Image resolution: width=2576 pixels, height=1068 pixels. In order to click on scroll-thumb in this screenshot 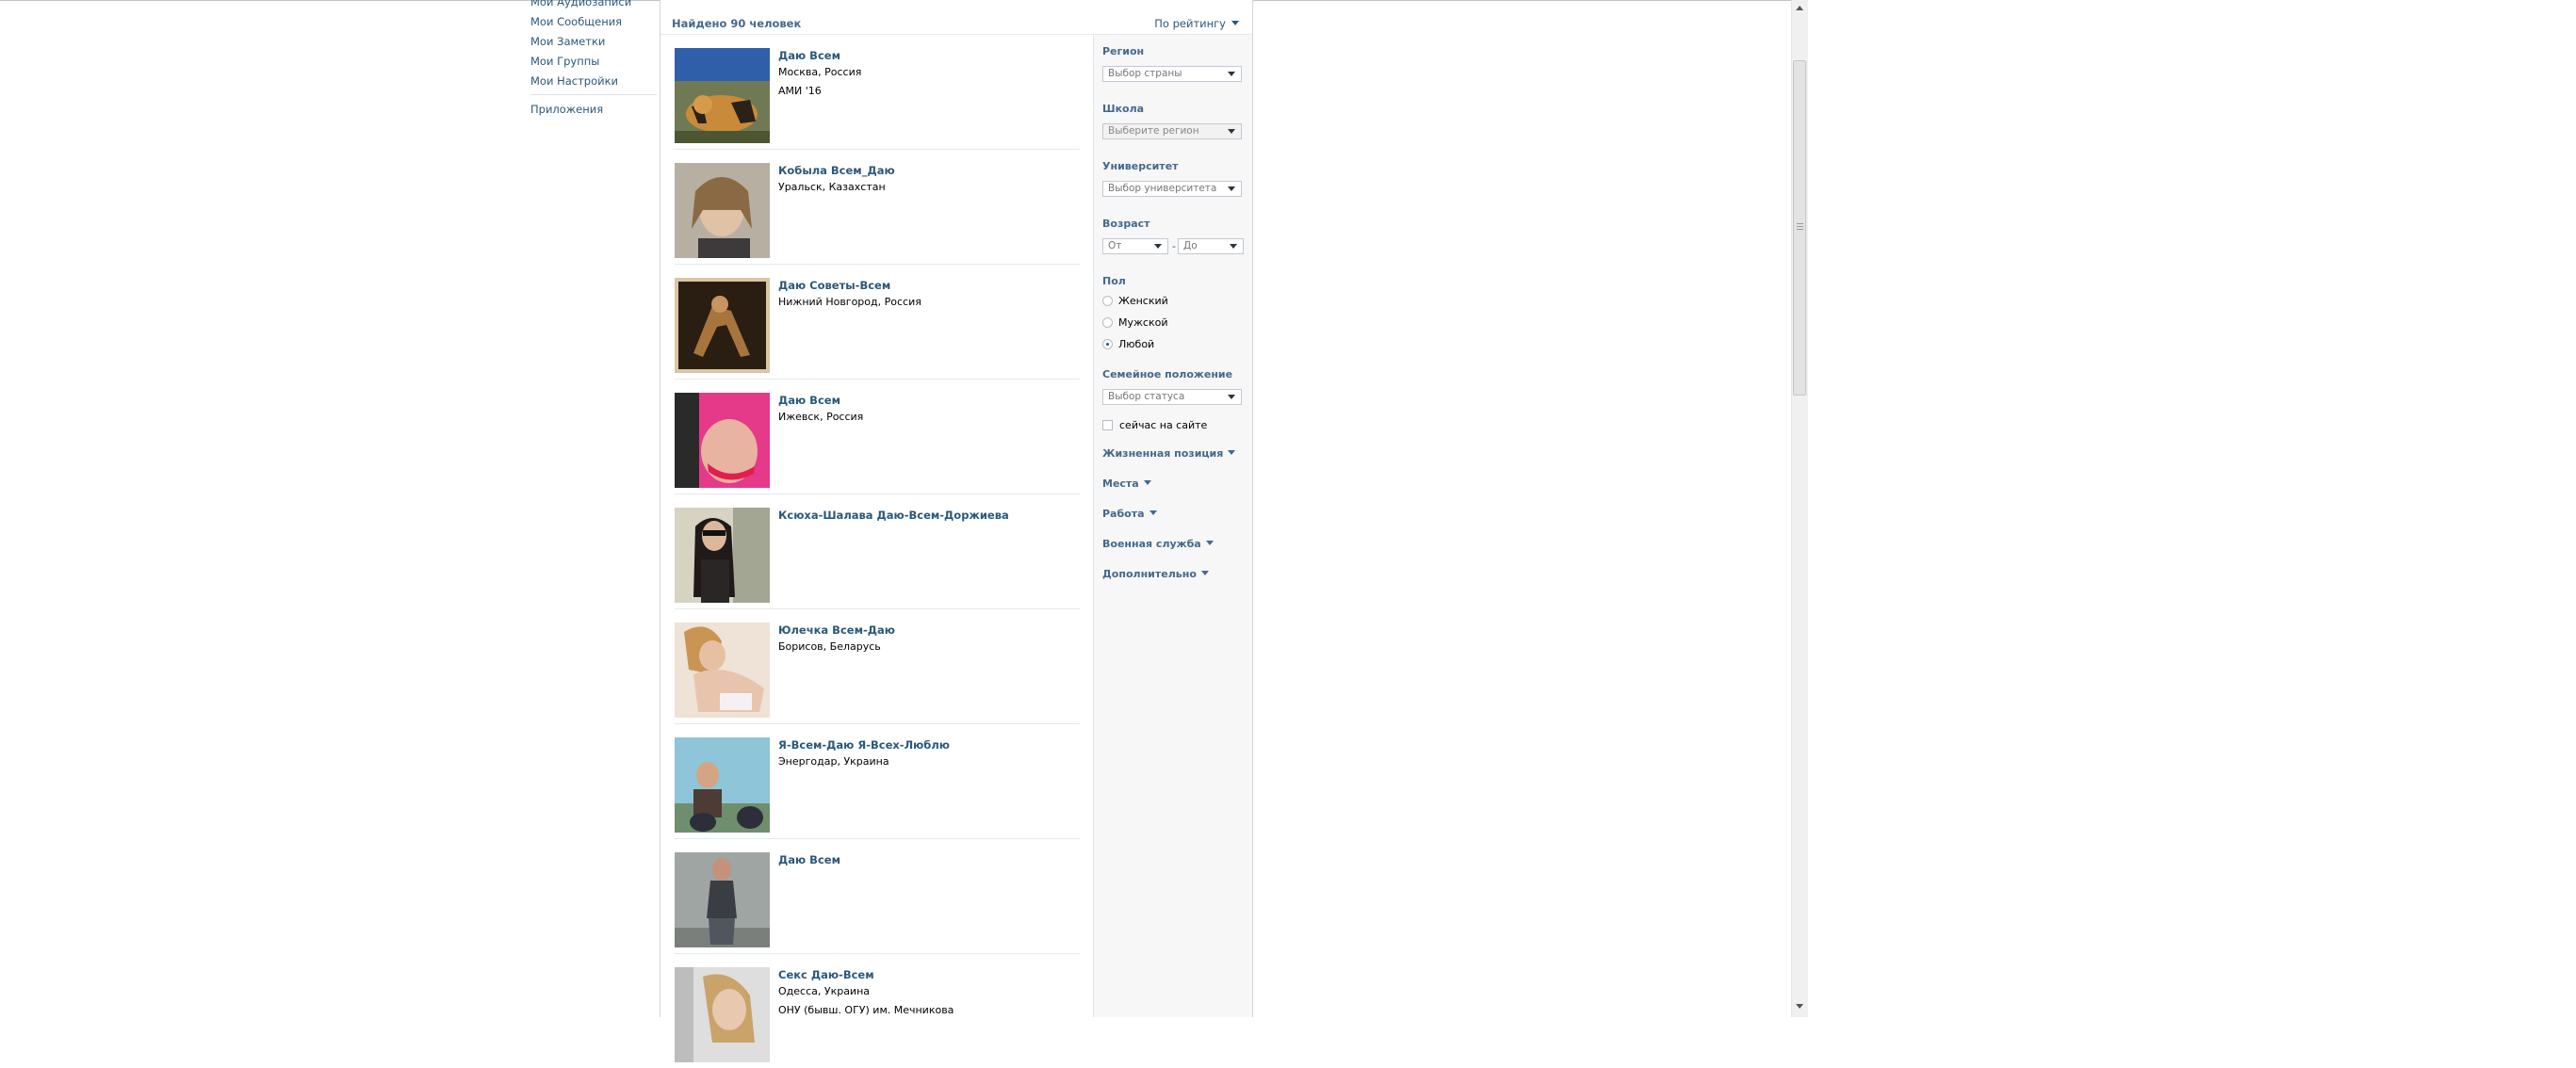, I will do `click(1799, 228)`.